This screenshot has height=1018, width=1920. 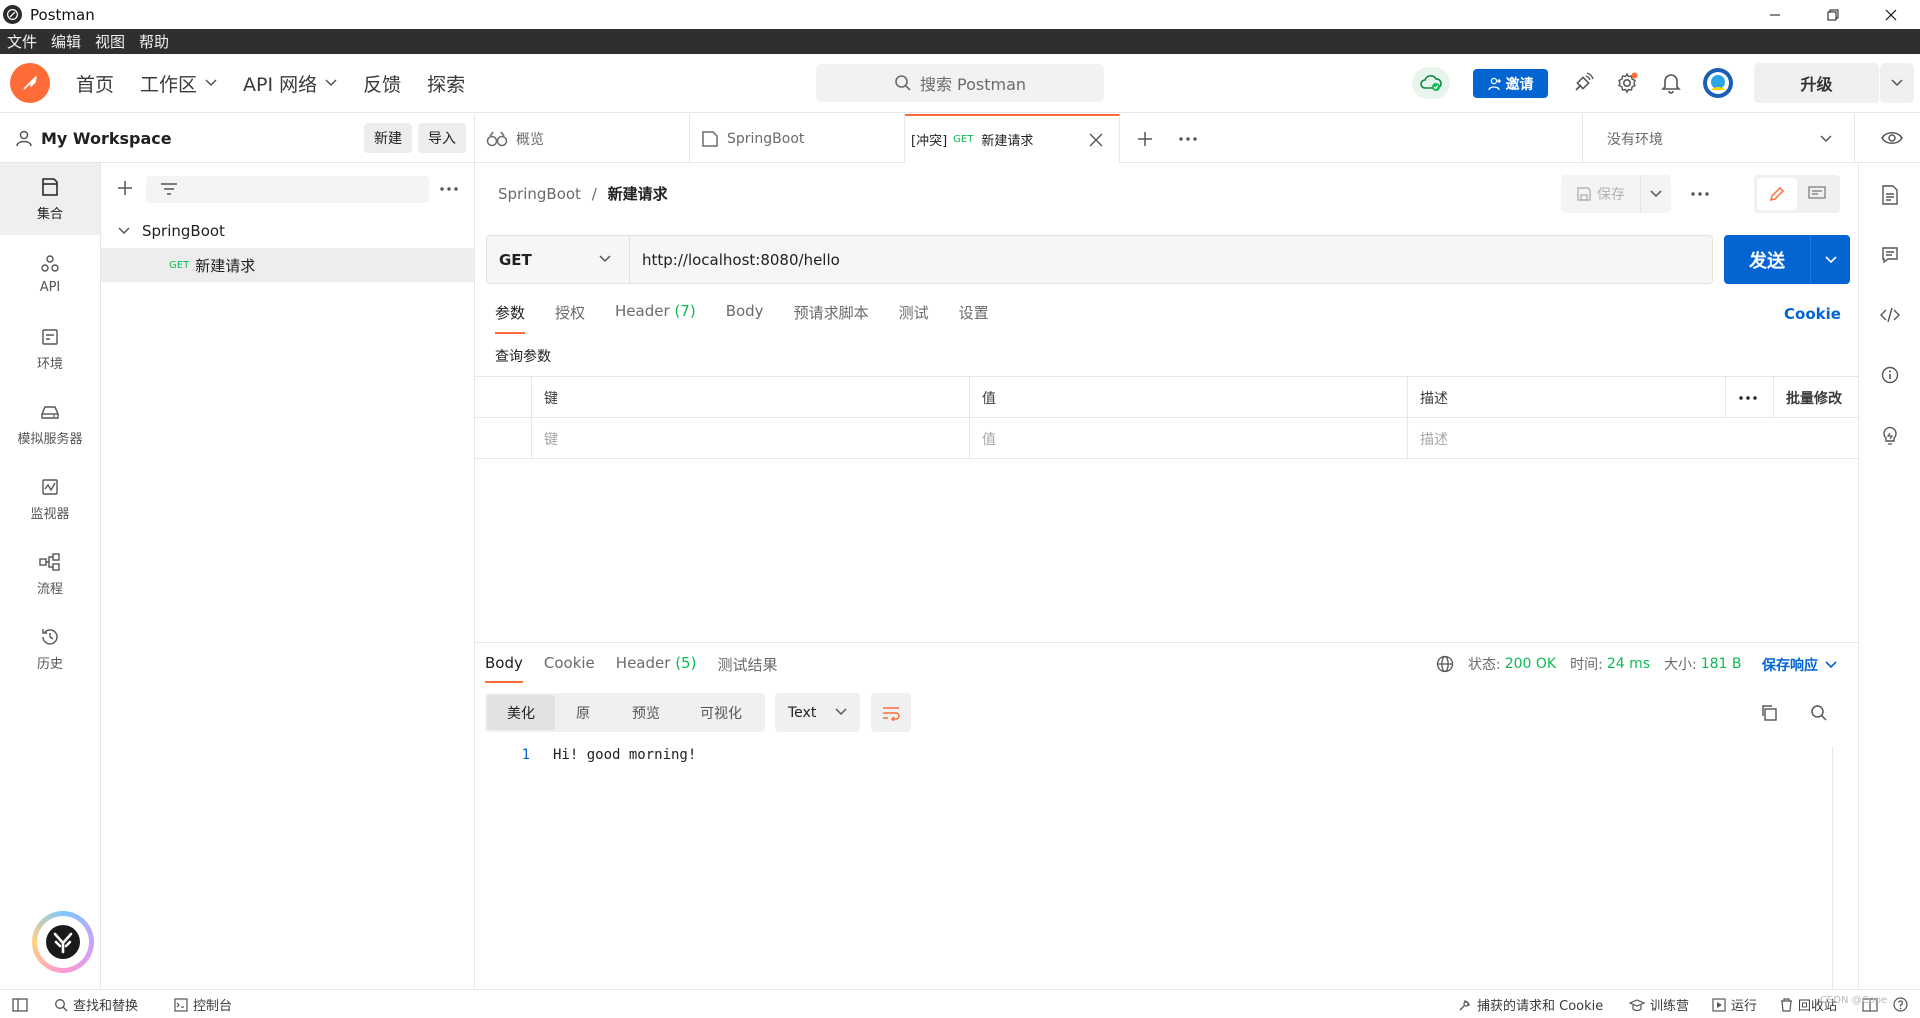 I want to click on find-replace-button: 查找和替换, so click(x=96, y=1004).